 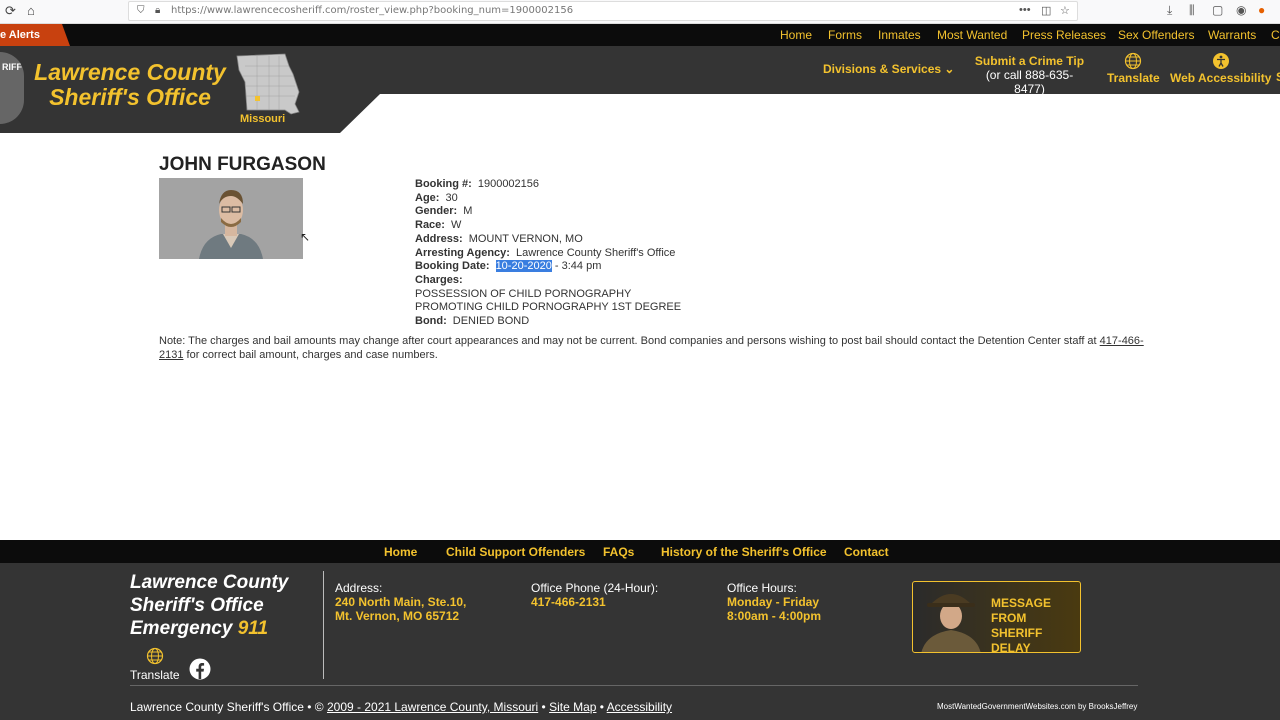 I want to click on lock-icon: 🔒︎, so click(x=158, y=10).